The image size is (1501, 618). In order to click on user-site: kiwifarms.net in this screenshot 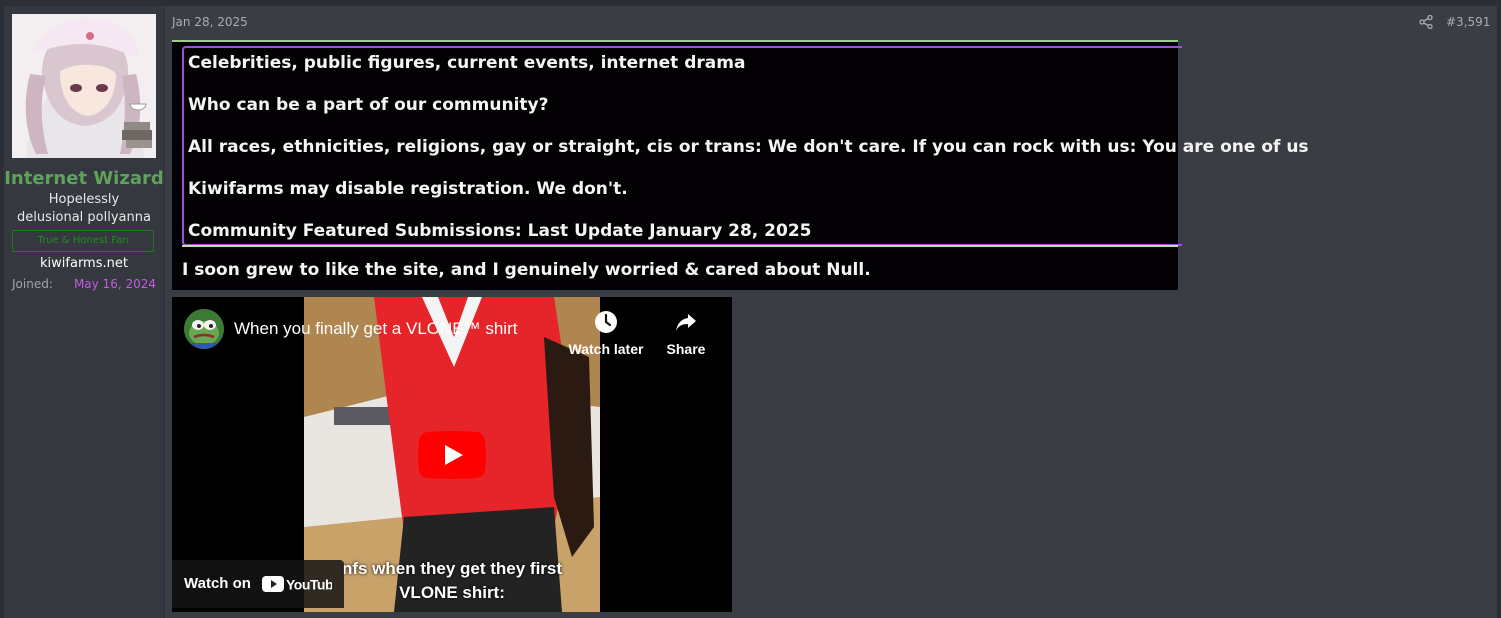, I will do `click(84, 263)`.